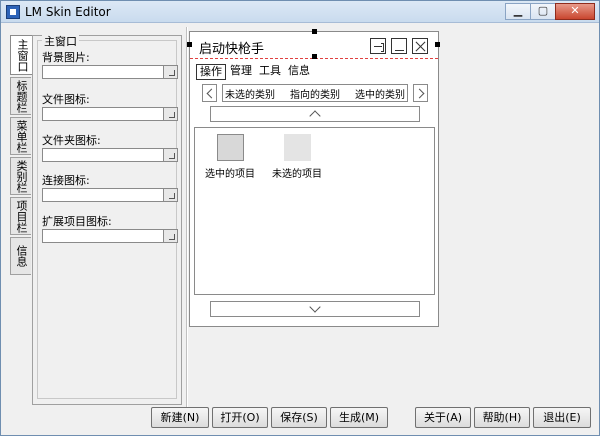 This screenshot has height=436, width=600. I want to click on vertical-tab-strip: 主窗口 标题栏 菜单栏 类别栏 项目栏 信息, so click(21, 156).